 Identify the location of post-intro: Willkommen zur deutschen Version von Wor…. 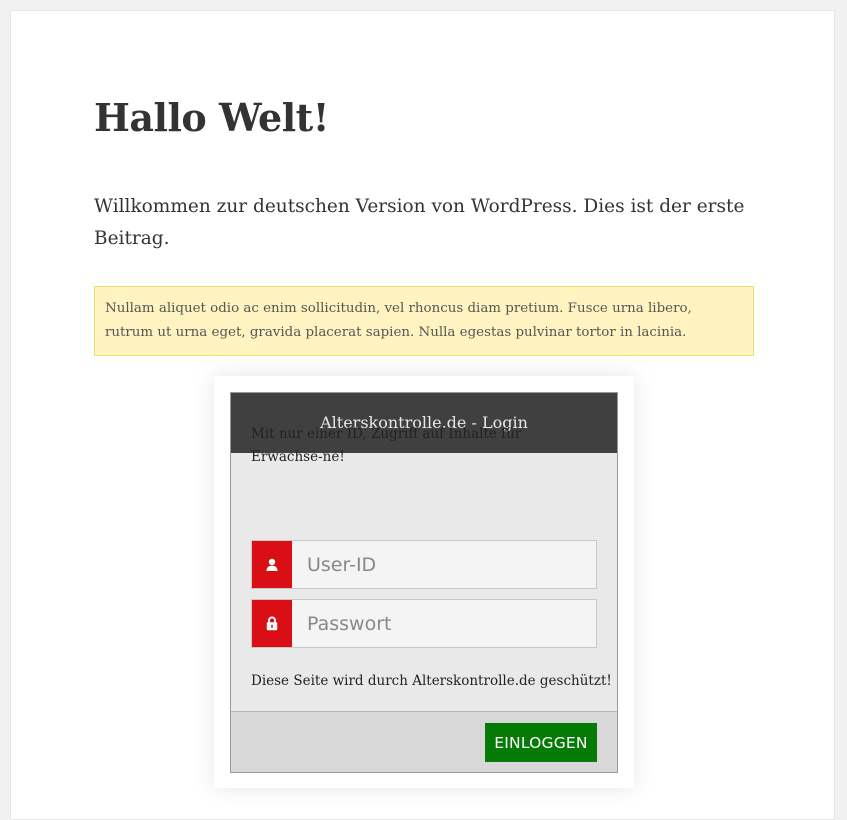
(419, 222).